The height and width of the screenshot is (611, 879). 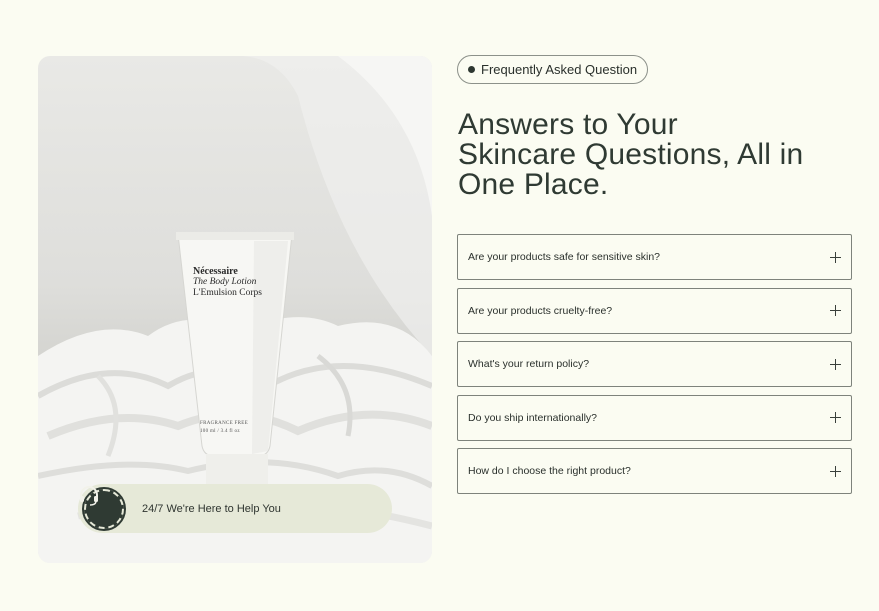 What do you see at coordinates (532, 417) in the screenshot?
I see `faq-question: Do you ship internationally?` at bounding box center [532, 417].